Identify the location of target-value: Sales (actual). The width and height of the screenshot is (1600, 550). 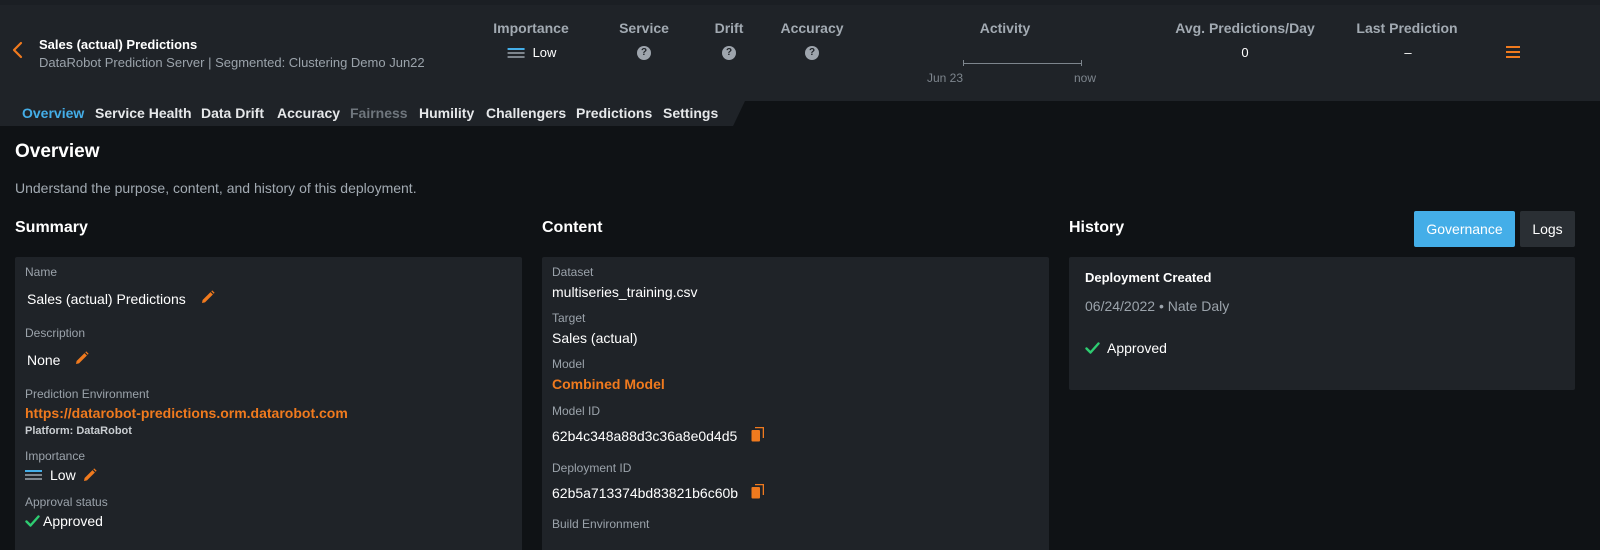
(595, 338).